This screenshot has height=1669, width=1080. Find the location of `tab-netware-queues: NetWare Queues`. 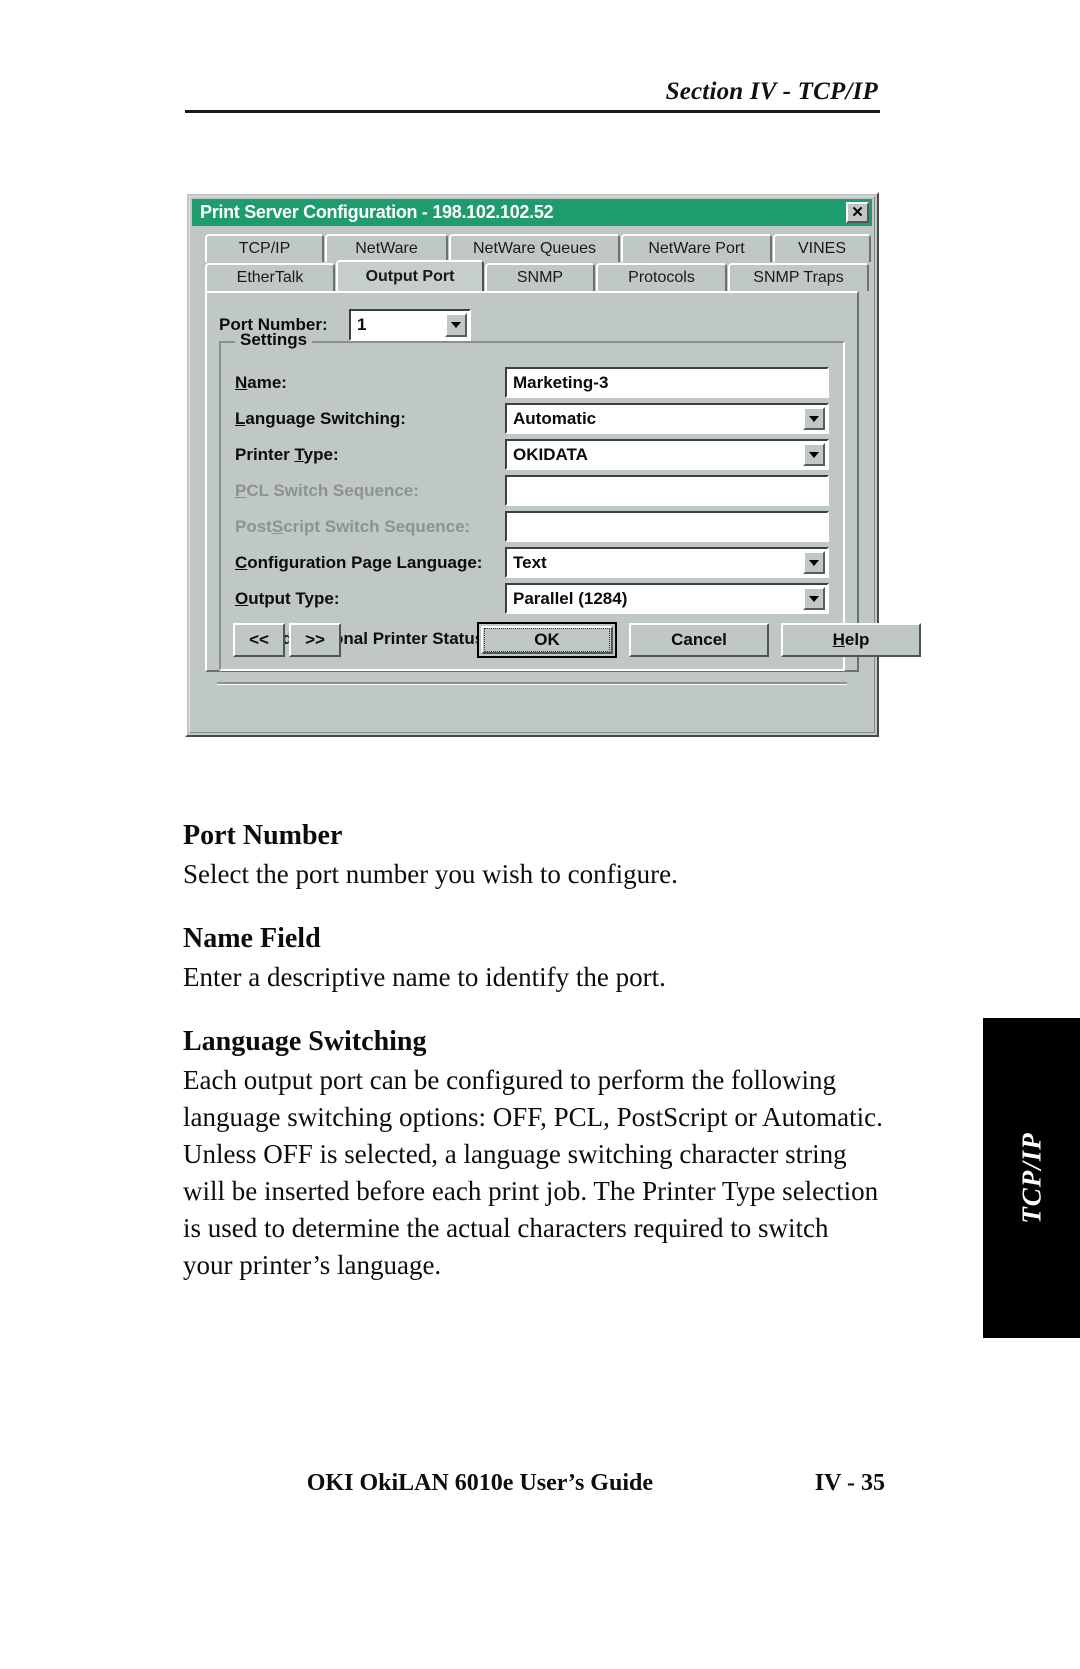

tab-netware-queues: NetWare Queues is located at coordinates (534, 248).